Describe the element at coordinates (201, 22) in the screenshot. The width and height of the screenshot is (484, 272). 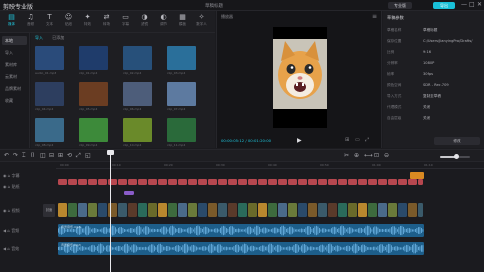
I see `asset-tool: ✧ 数字人` at that location.